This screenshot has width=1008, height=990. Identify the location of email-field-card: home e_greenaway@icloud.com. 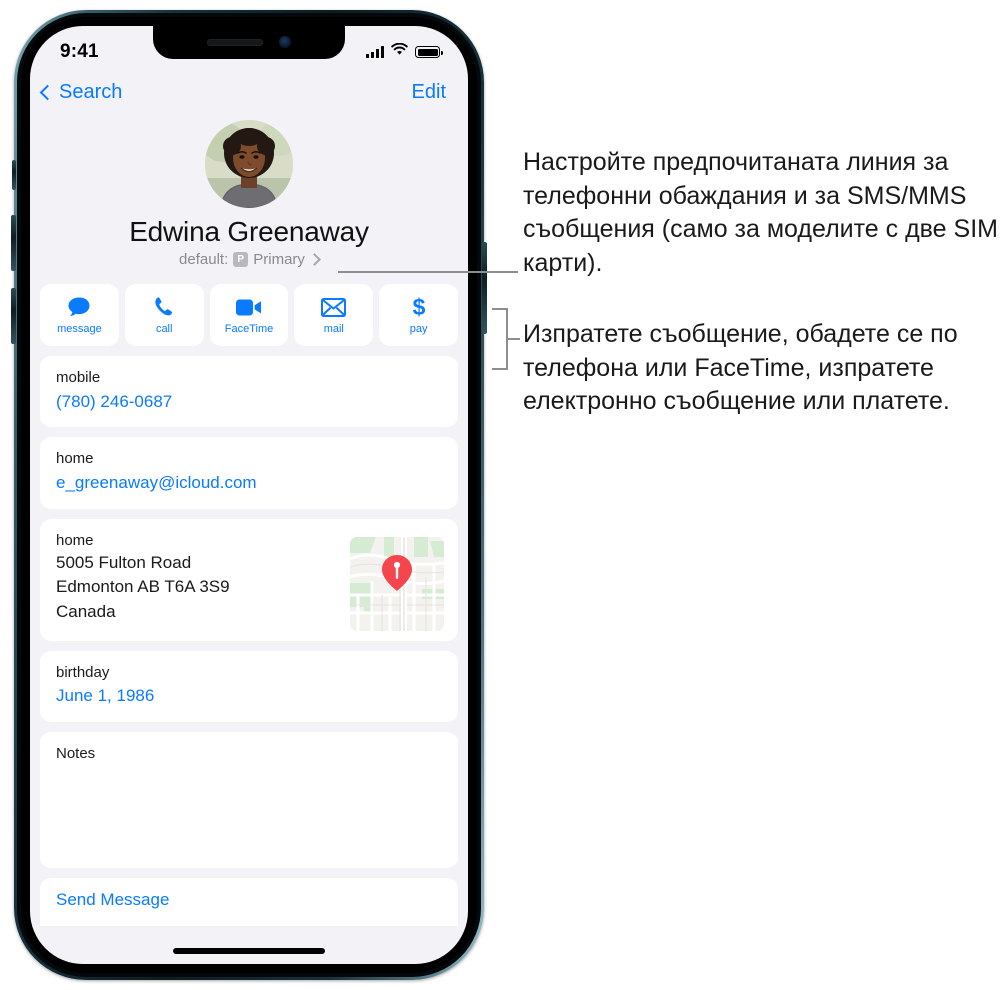
(249, 473).